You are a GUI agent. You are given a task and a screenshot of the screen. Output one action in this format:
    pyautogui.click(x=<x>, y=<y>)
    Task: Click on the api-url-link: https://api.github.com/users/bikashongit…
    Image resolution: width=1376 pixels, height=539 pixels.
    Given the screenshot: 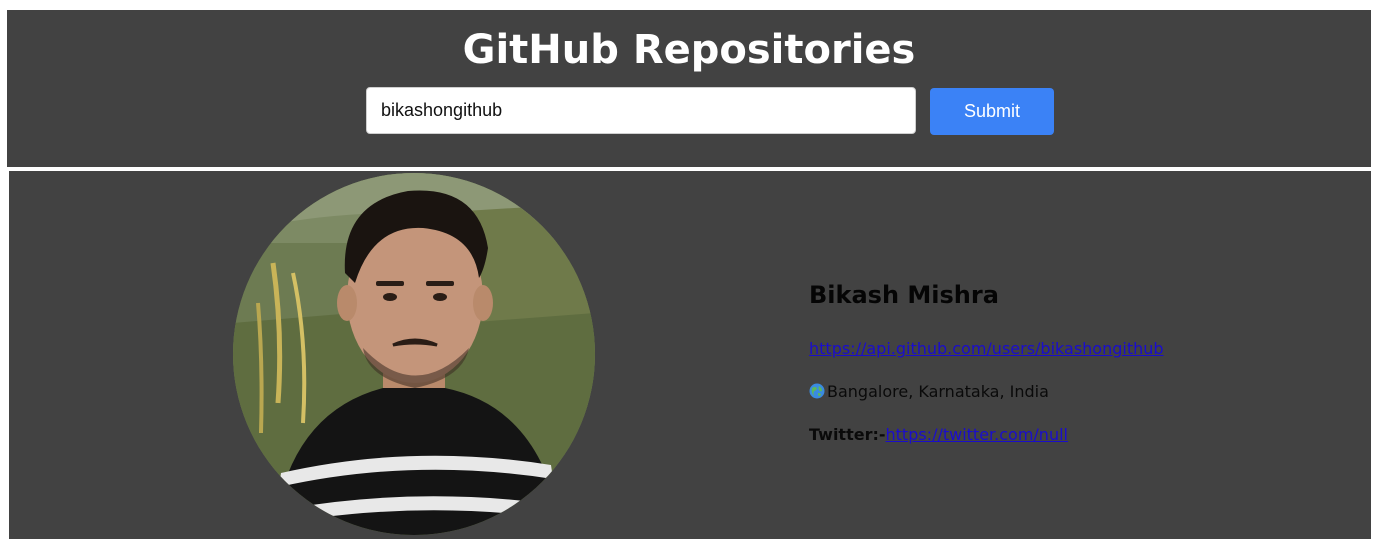 What is the action you would take?
    pyautogui.click(x=986, y=348)
    